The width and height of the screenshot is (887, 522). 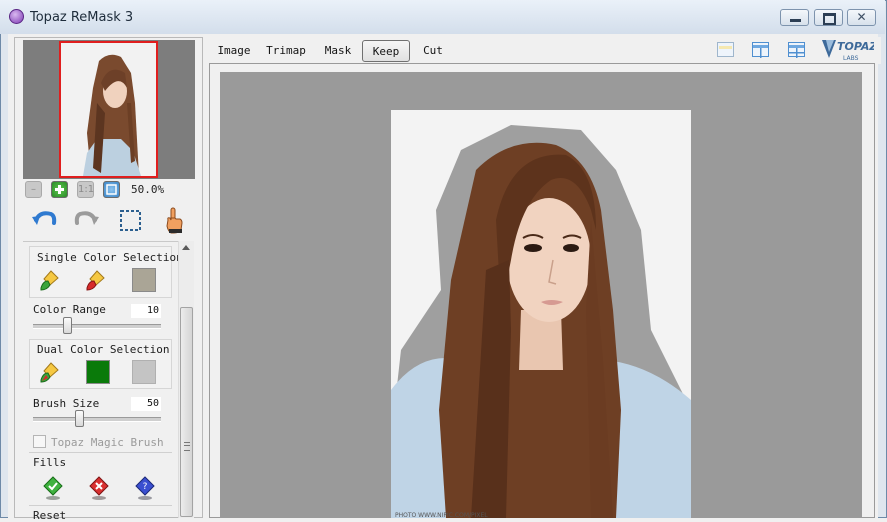 I want to click on reset-divider, so click(x=100, y=505).